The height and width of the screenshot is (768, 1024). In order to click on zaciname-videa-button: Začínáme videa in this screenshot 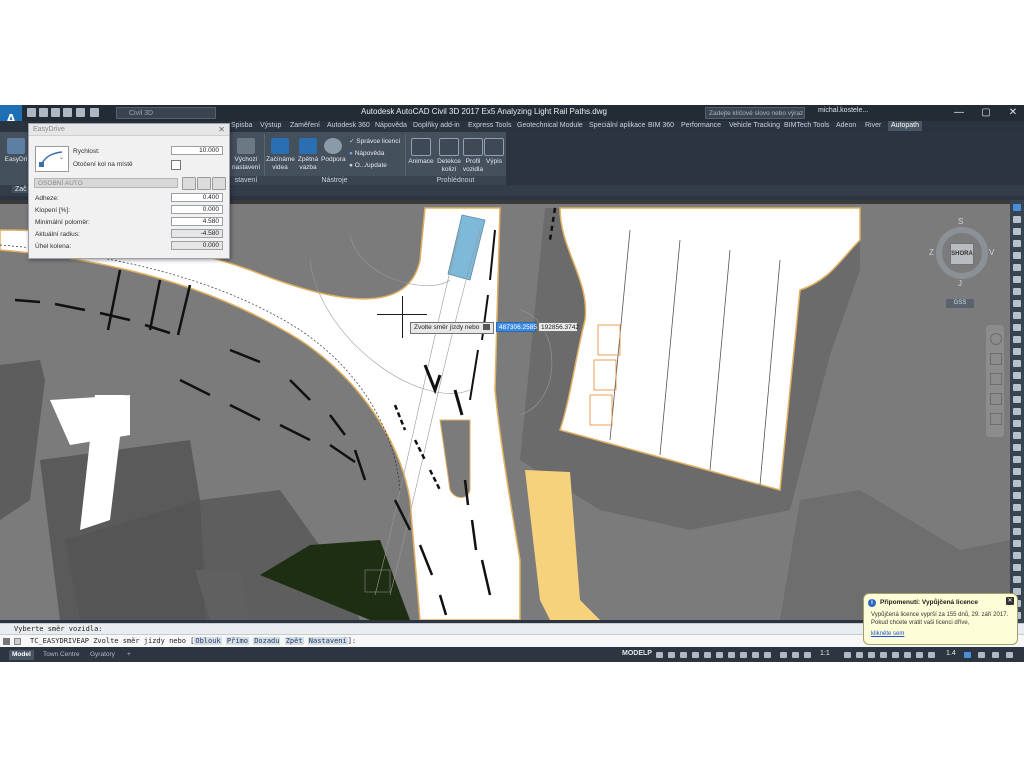, I will do `click(280, 155)`.